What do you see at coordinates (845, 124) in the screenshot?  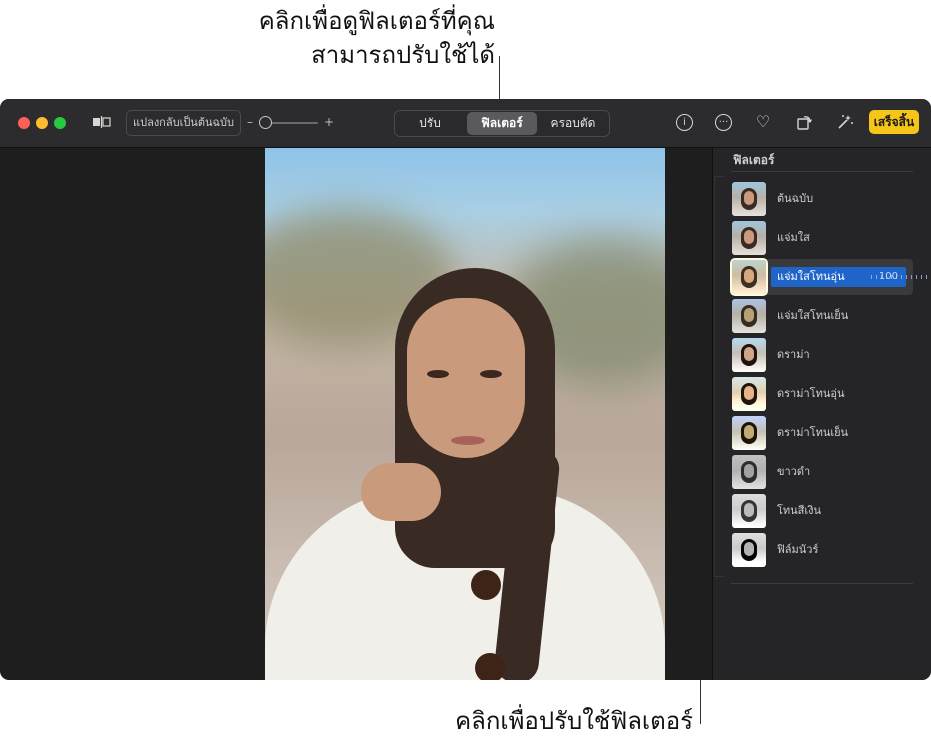 I see `auto-enhance-icon` at bounding box center [845, 124].